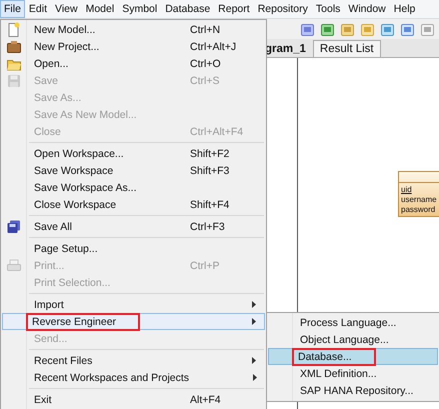  Describe the element at coordinates (418, 194) in the screenshot. I see `entity-table: uid username password` at that location.